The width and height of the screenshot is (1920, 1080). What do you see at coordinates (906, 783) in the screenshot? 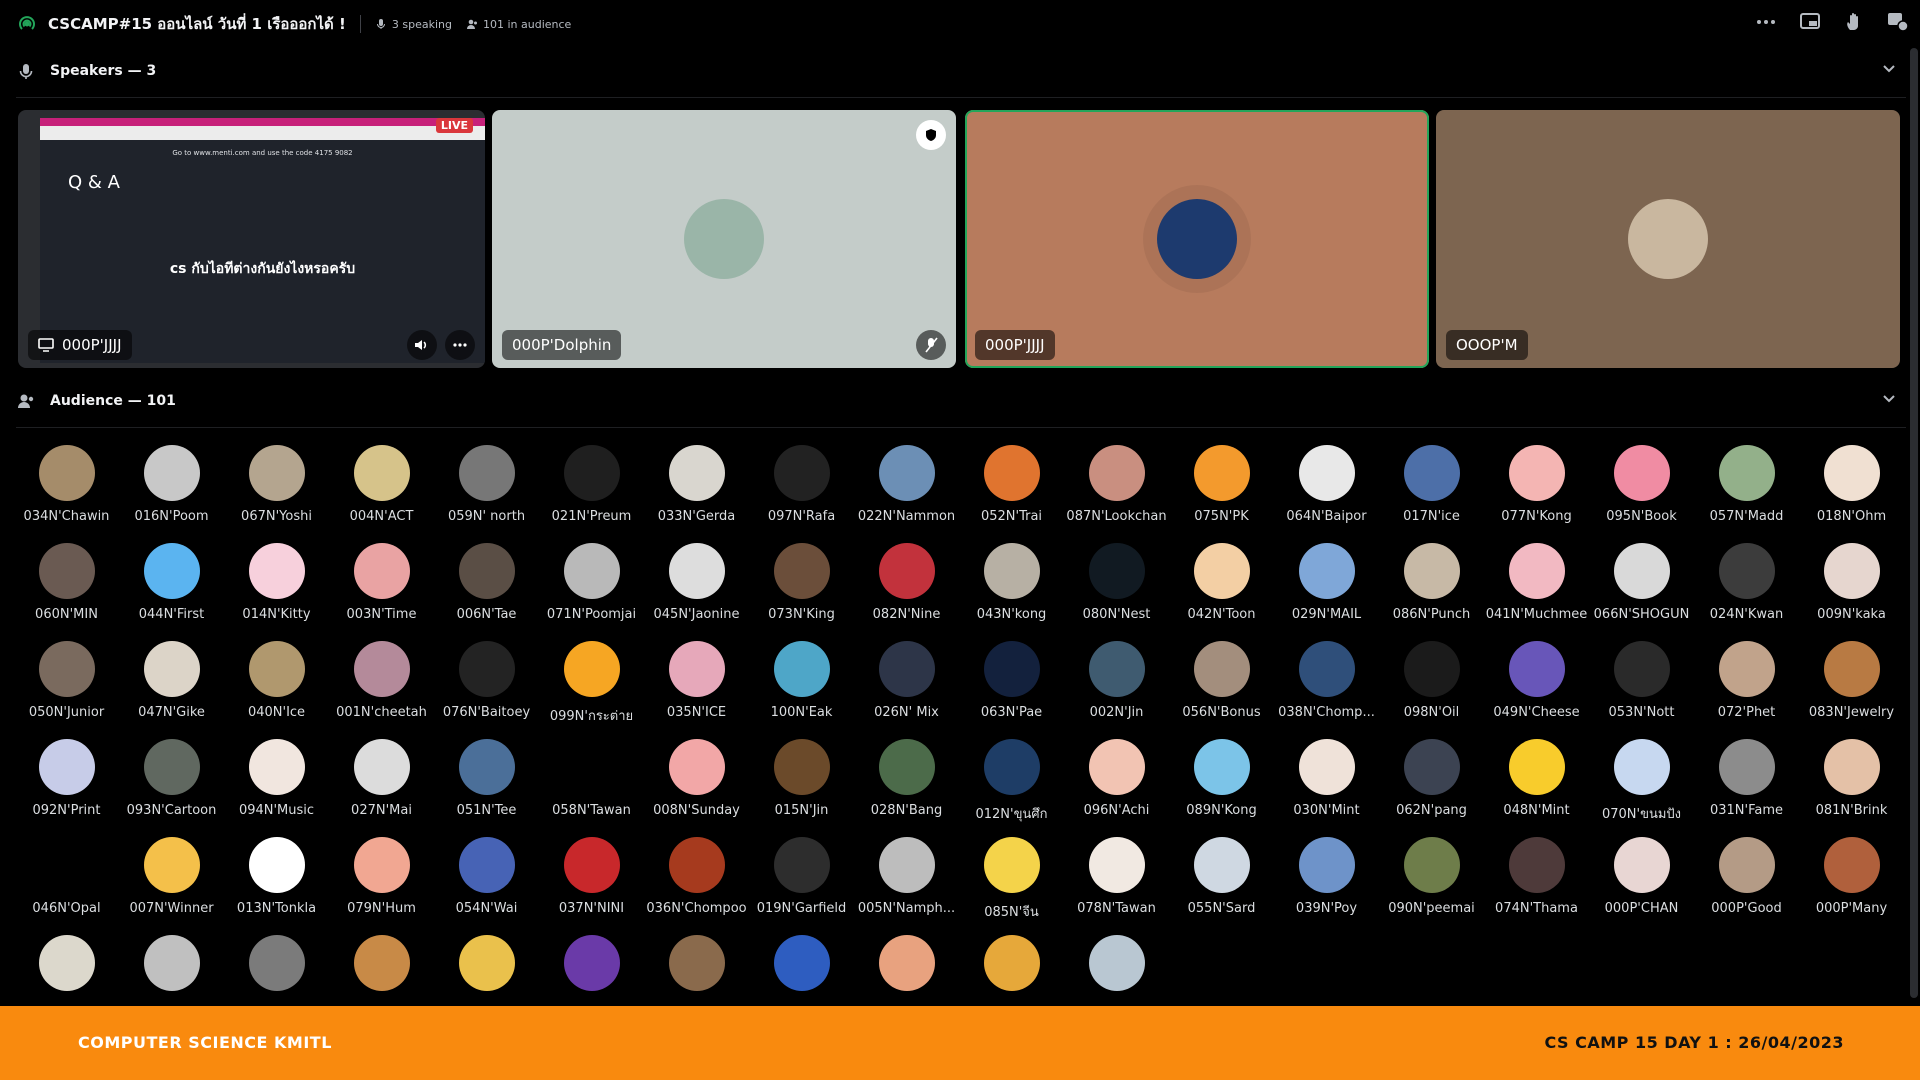
I see `audience-member: 028N'Bang` at bounding box center [906, 783].